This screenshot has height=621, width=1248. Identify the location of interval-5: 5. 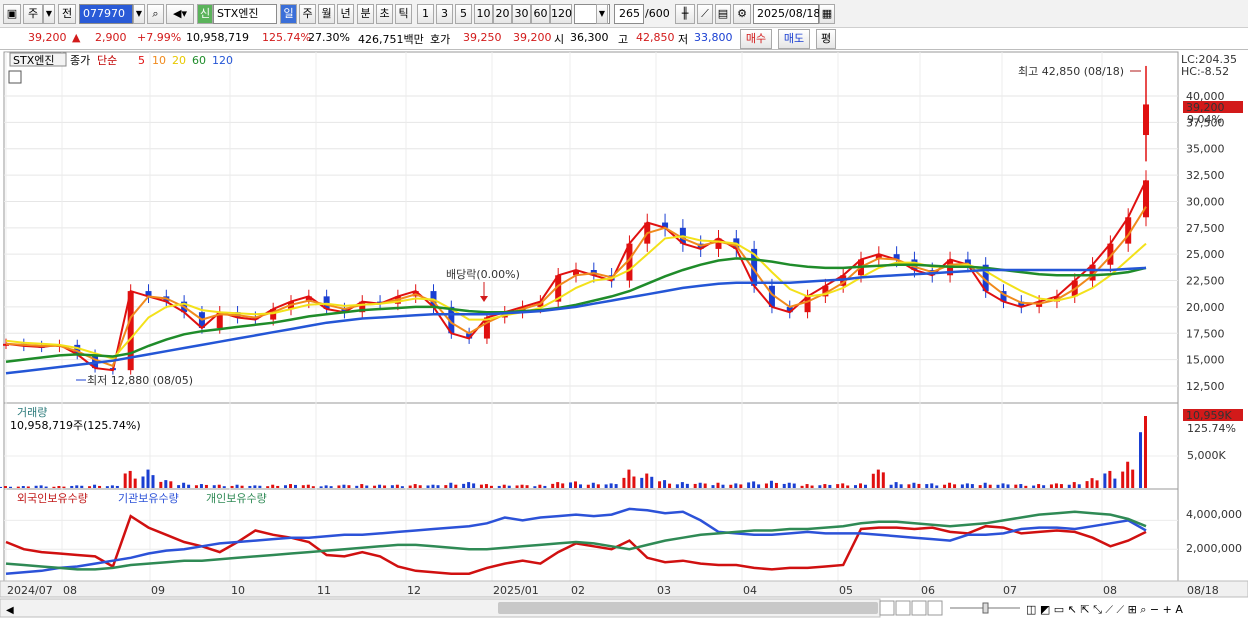
(463, 14).